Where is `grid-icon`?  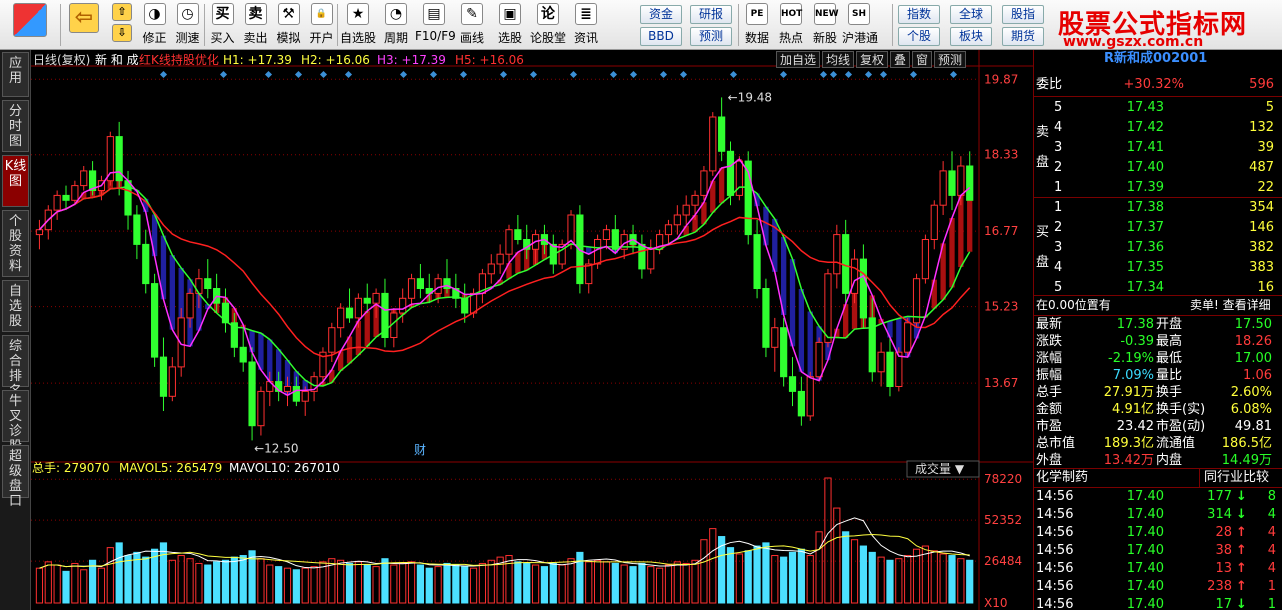 grid-icon is located at coordinates (30, 20).